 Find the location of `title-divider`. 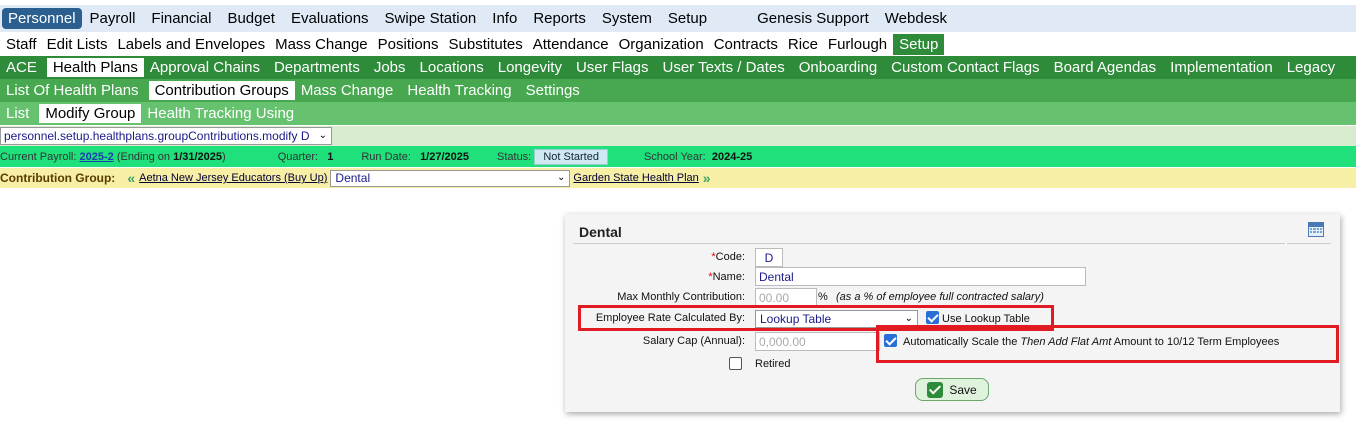

title-divider is located at coordinates (929, 243).